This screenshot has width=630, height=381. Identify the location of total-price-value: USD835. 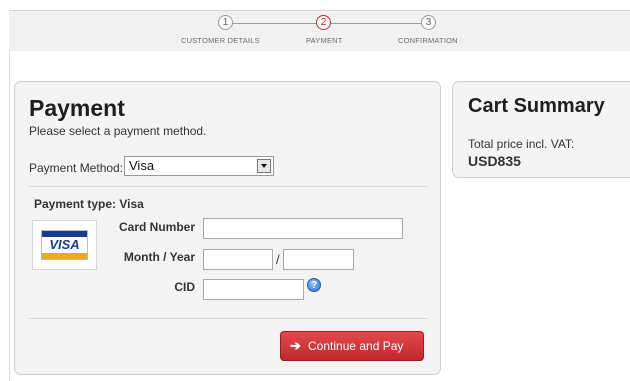
(494, 161).